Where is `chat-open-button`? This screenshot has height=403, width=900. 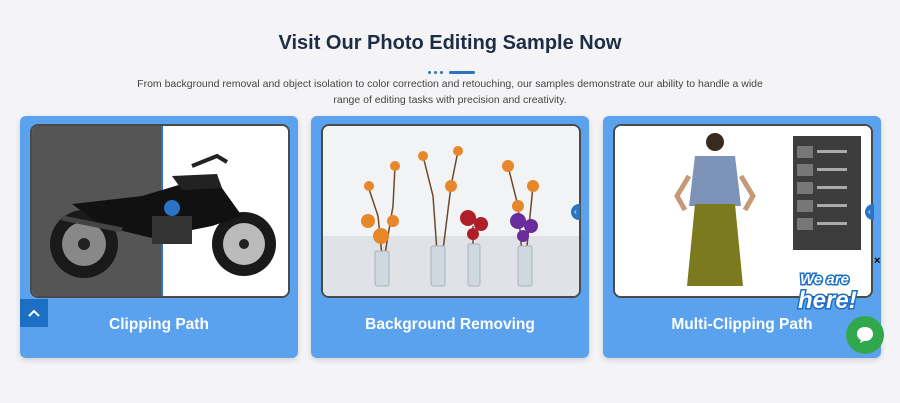 chat-open-button is located at coordinates (865, 335).